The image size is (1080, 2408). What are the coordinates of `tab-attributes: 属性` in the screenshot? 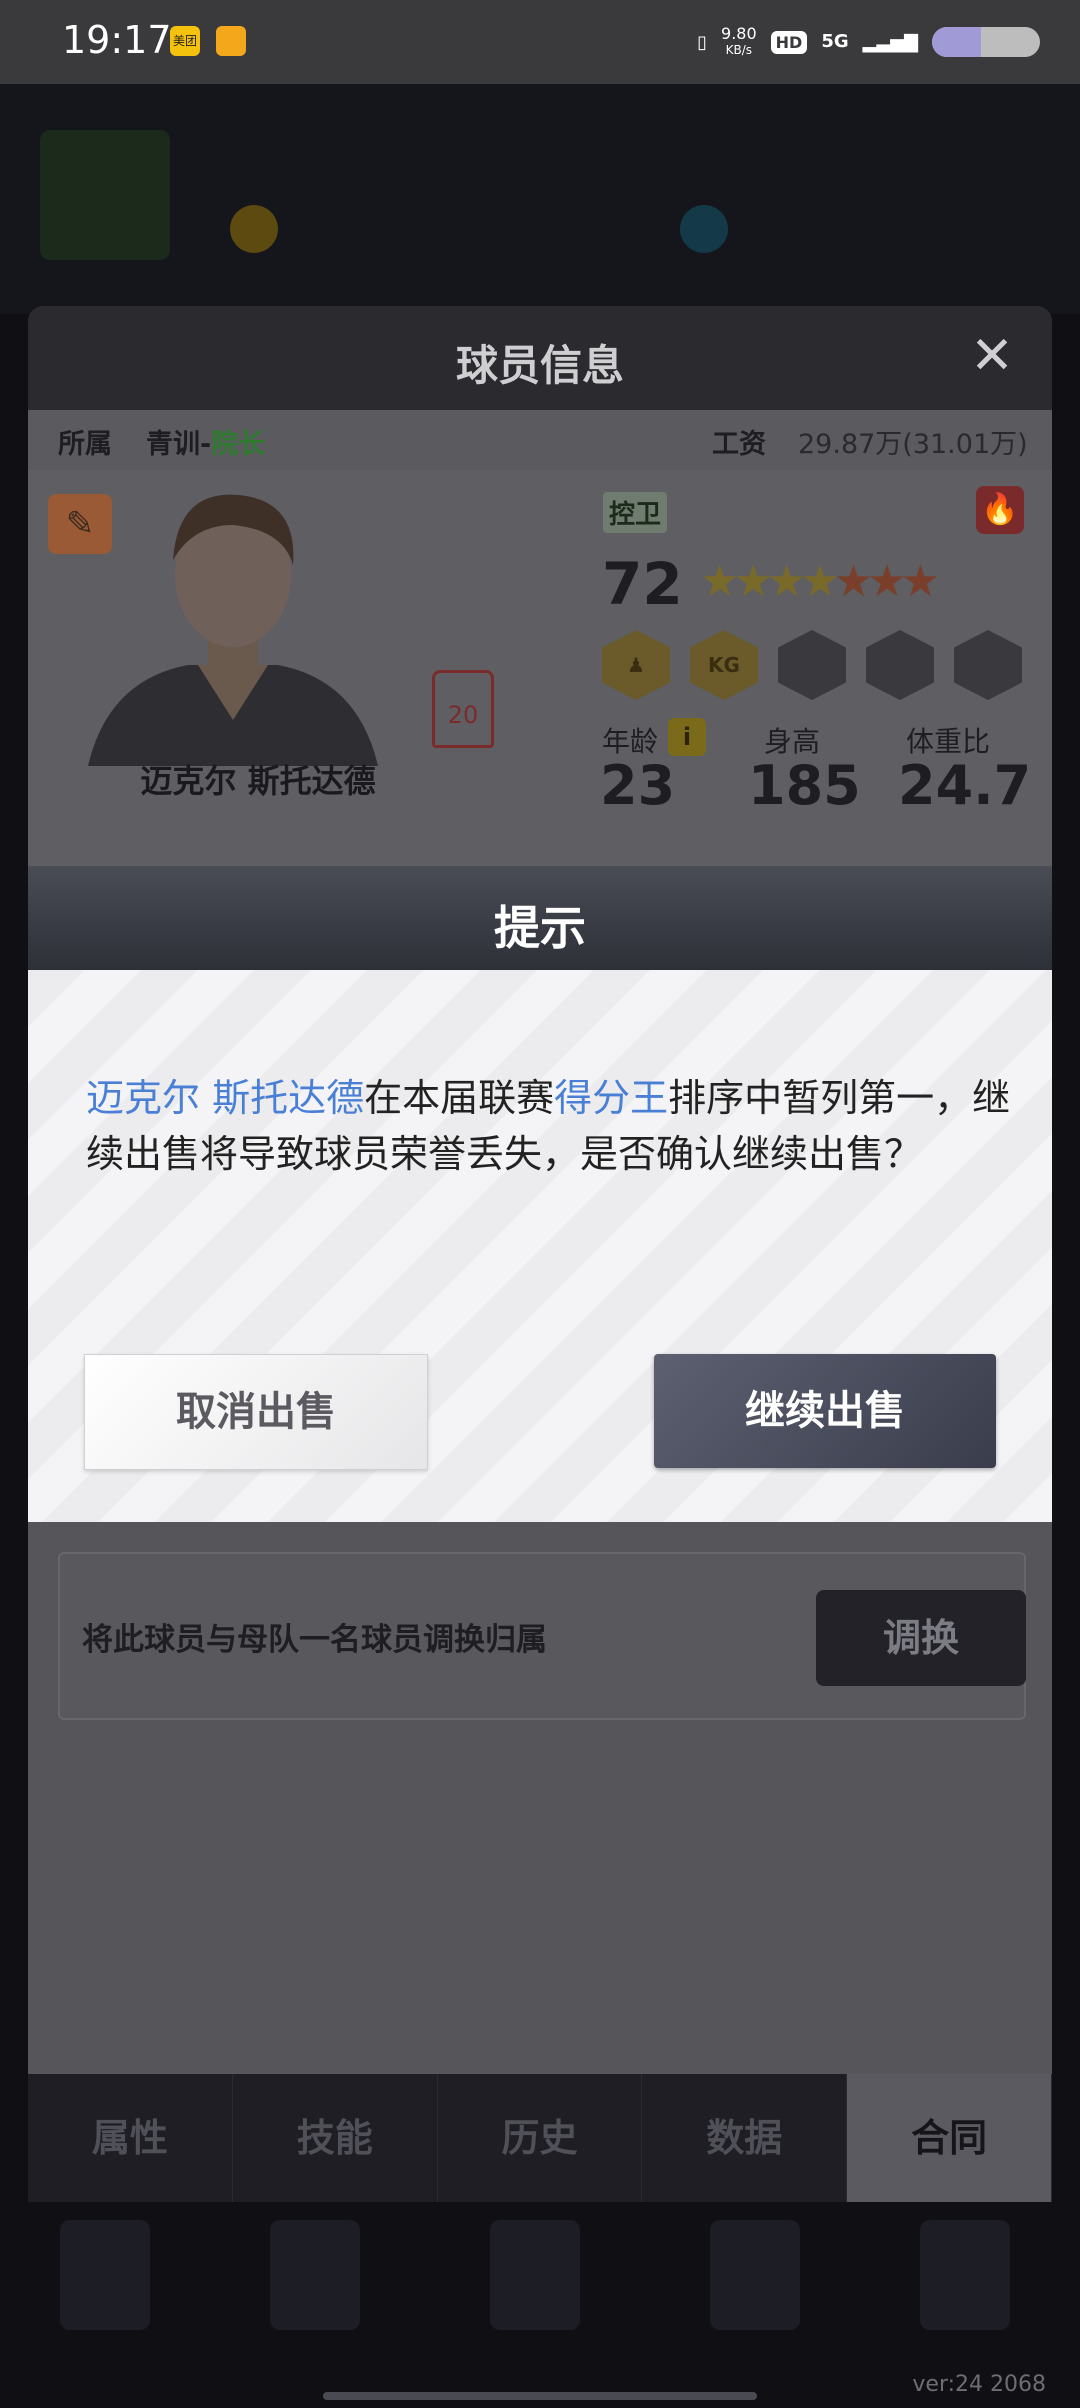 It's located at (130, 2138).